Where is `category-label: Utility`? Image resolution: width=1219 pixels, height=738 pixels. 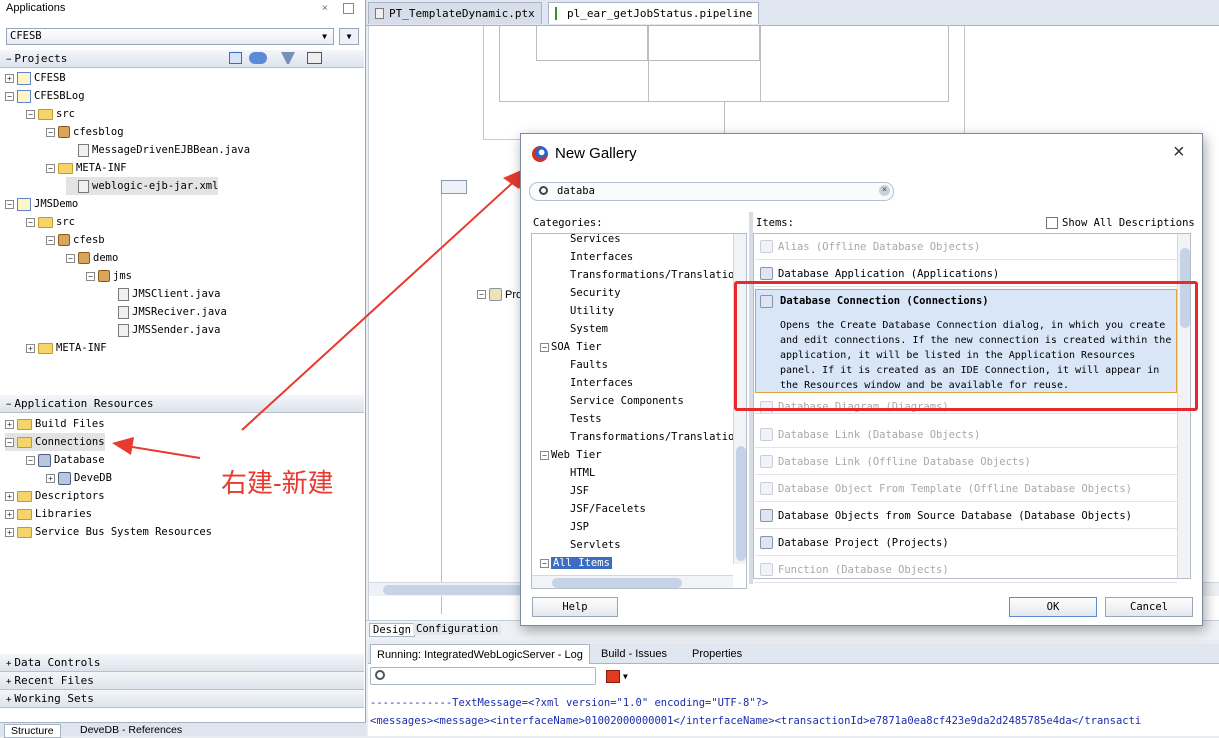 category-label: Utility is located at coordinates (592, 311).